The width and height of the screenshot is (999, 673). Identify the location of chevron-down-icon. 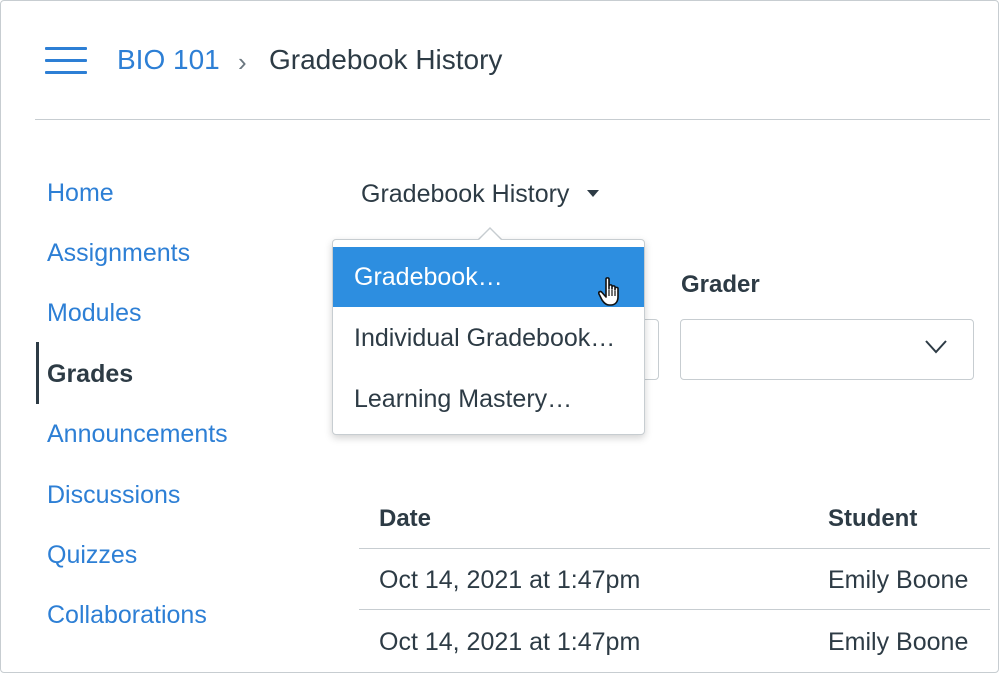
(936, 347).